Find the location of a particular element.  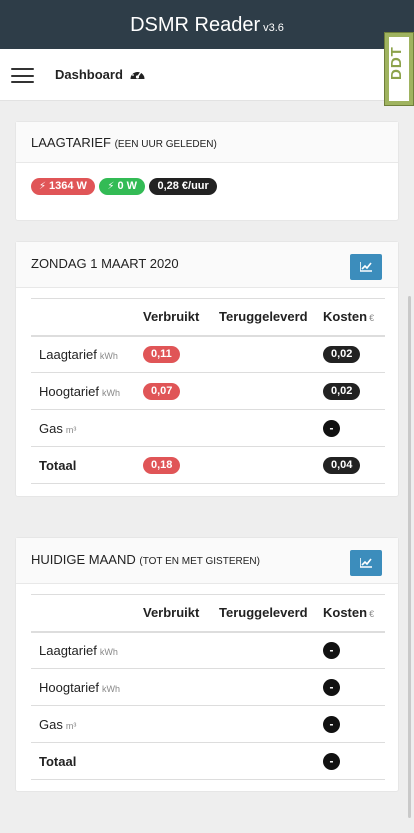

app-header: DSMR Reader v3.6 is located at coordinates (207, 24).